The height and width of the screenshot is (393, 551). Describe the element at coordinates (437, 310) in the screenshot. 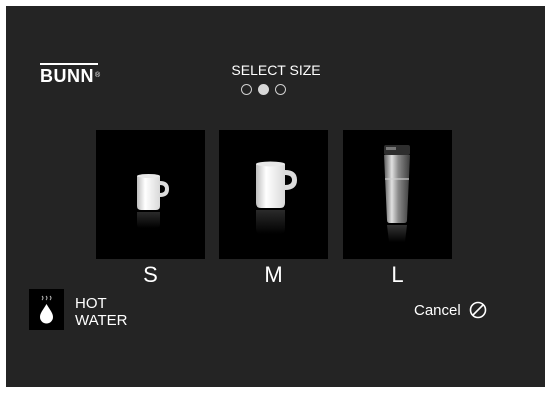

I see `cancel-label: Cancel` at that location.